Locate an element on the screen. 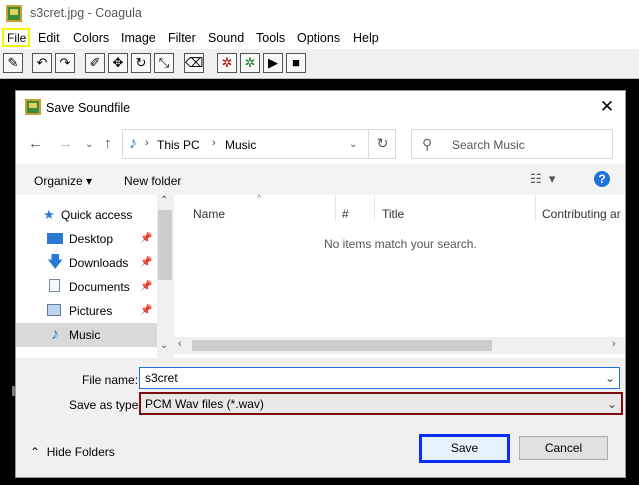 Image resolution: width=639 pixels, height=485 pixels. file-name-value: s3cret is located at coordinates (161, 378).